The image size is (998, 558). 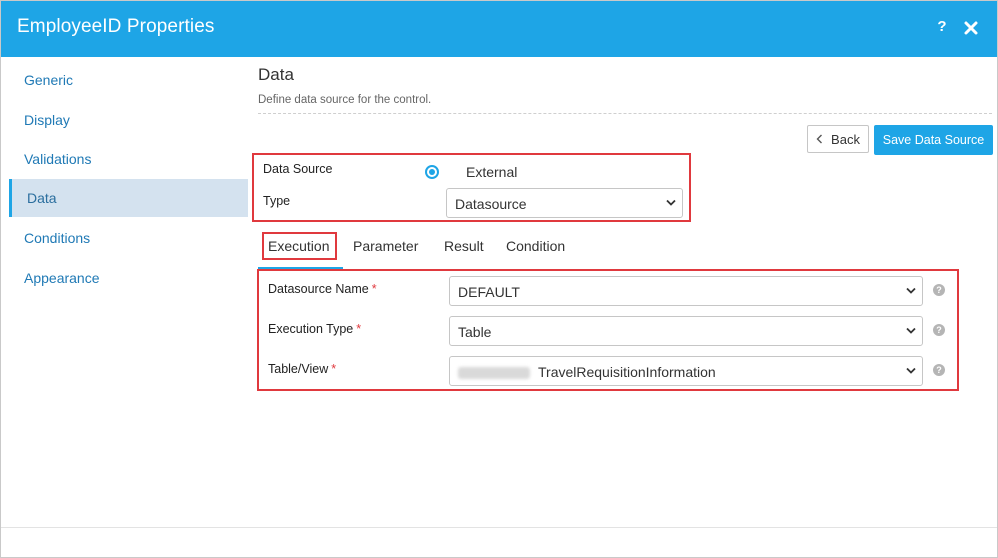 I want to click on datasource-name-value: DEFAULT, so click(x=489, y=292).